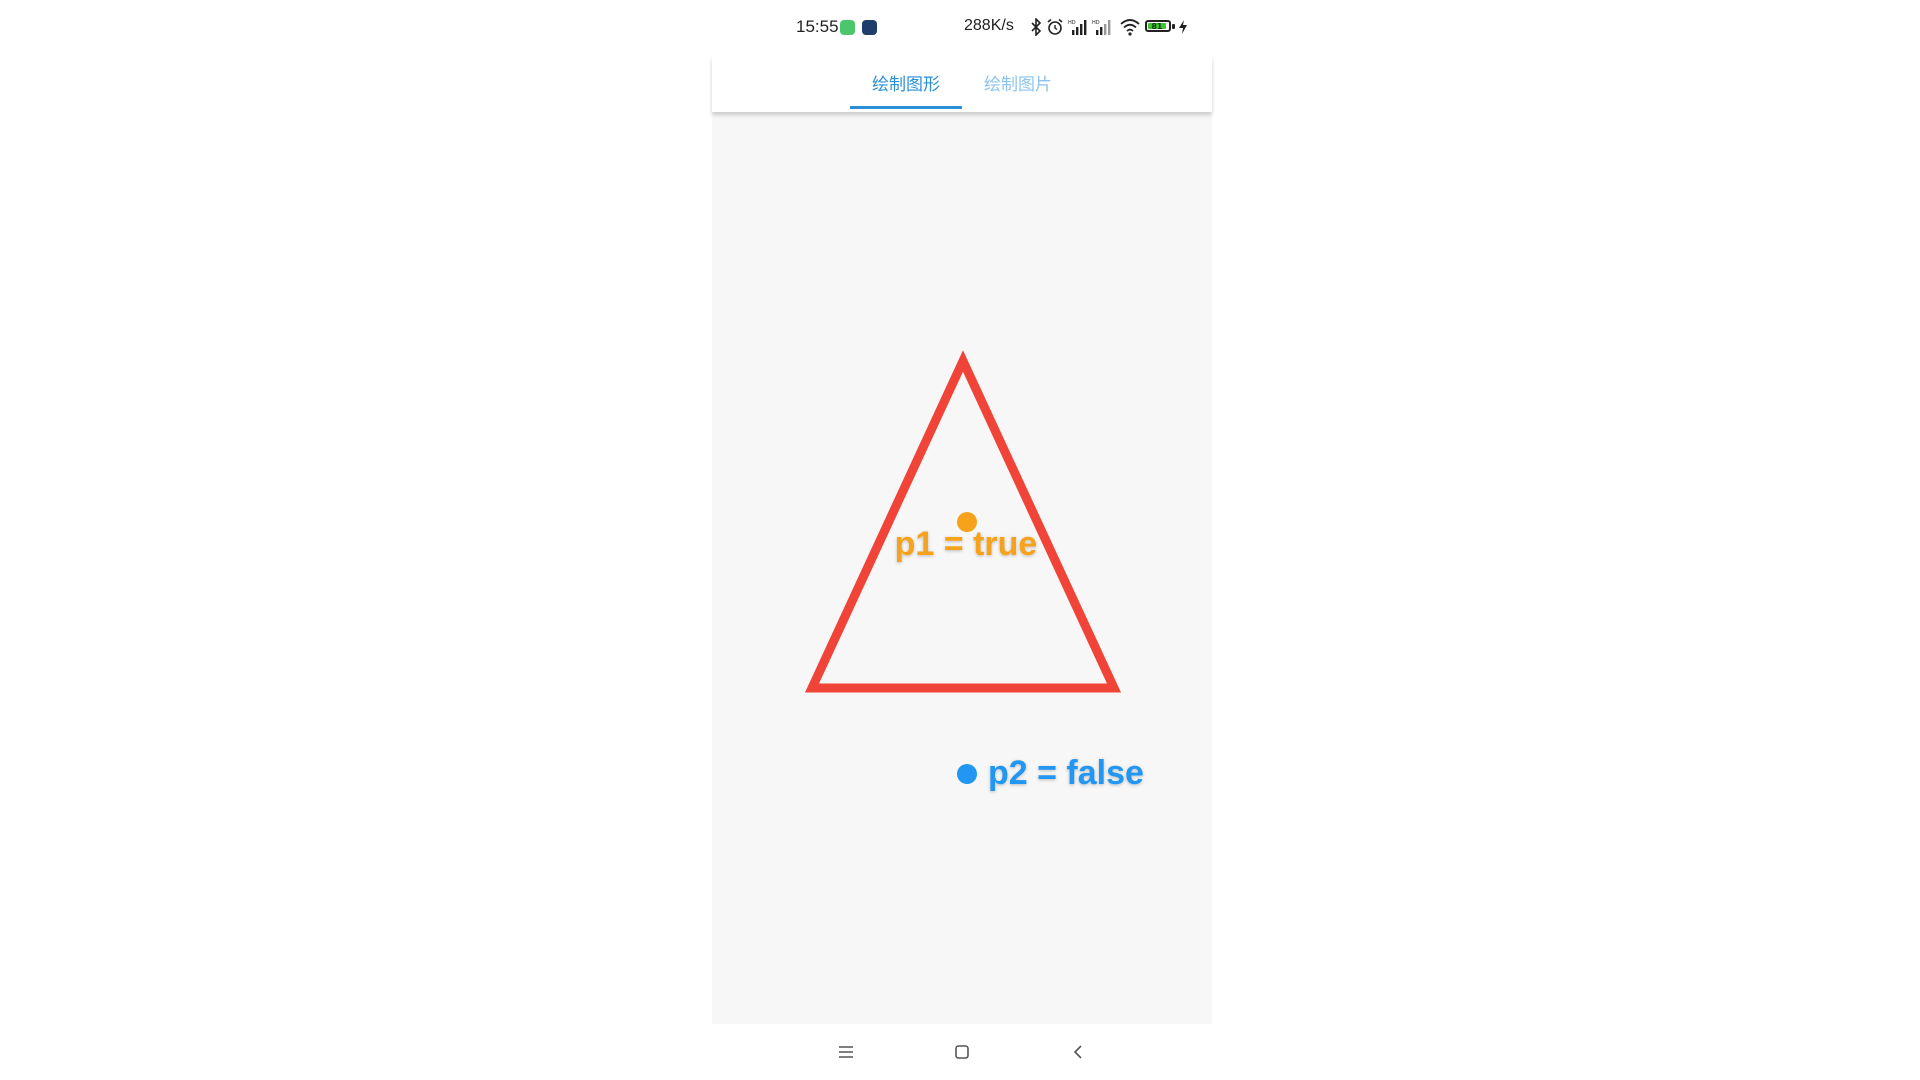  I want to click on alarm-icon, so click(1055, 27).